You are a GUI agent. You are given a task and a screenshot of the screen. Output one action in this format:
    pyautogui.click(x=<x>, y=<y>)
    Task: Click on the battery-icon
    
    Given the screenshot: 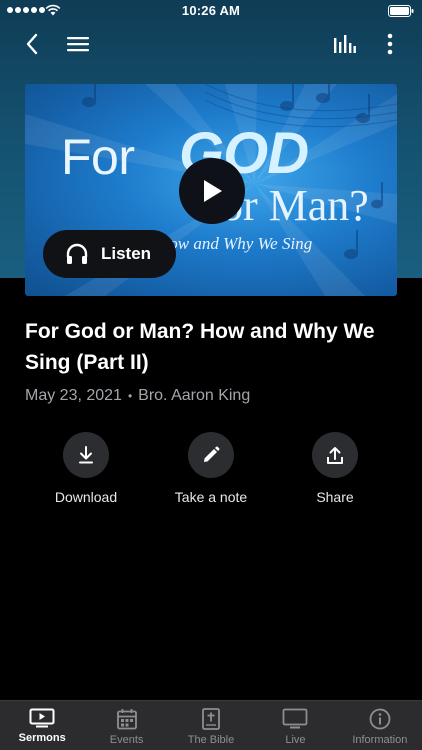 What is the action you would take?
    pyautogui.click(x=401, y=11)
    